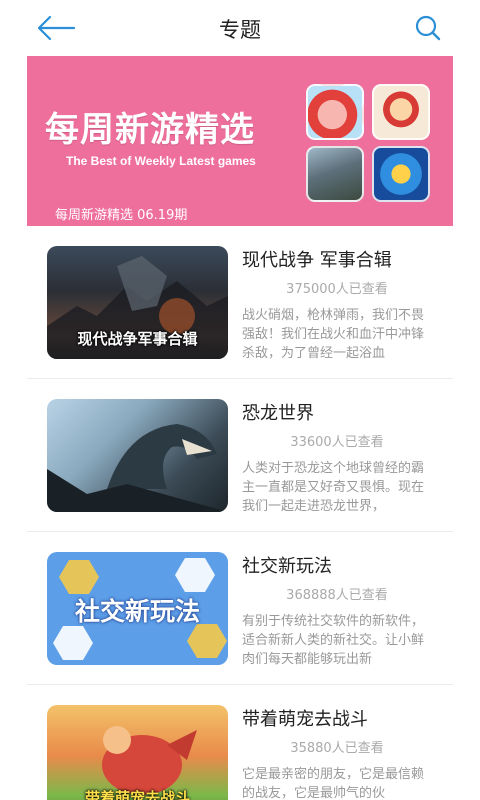 Image resolution: width=480 pixels, height=800 pixels. I want to click on topic-description: 战火硝烟，枪林弹雨，我们不畏强敌！我们在战火和血汗中冲锋杀敌，为了曾经一起浴血, so click(333, 334).